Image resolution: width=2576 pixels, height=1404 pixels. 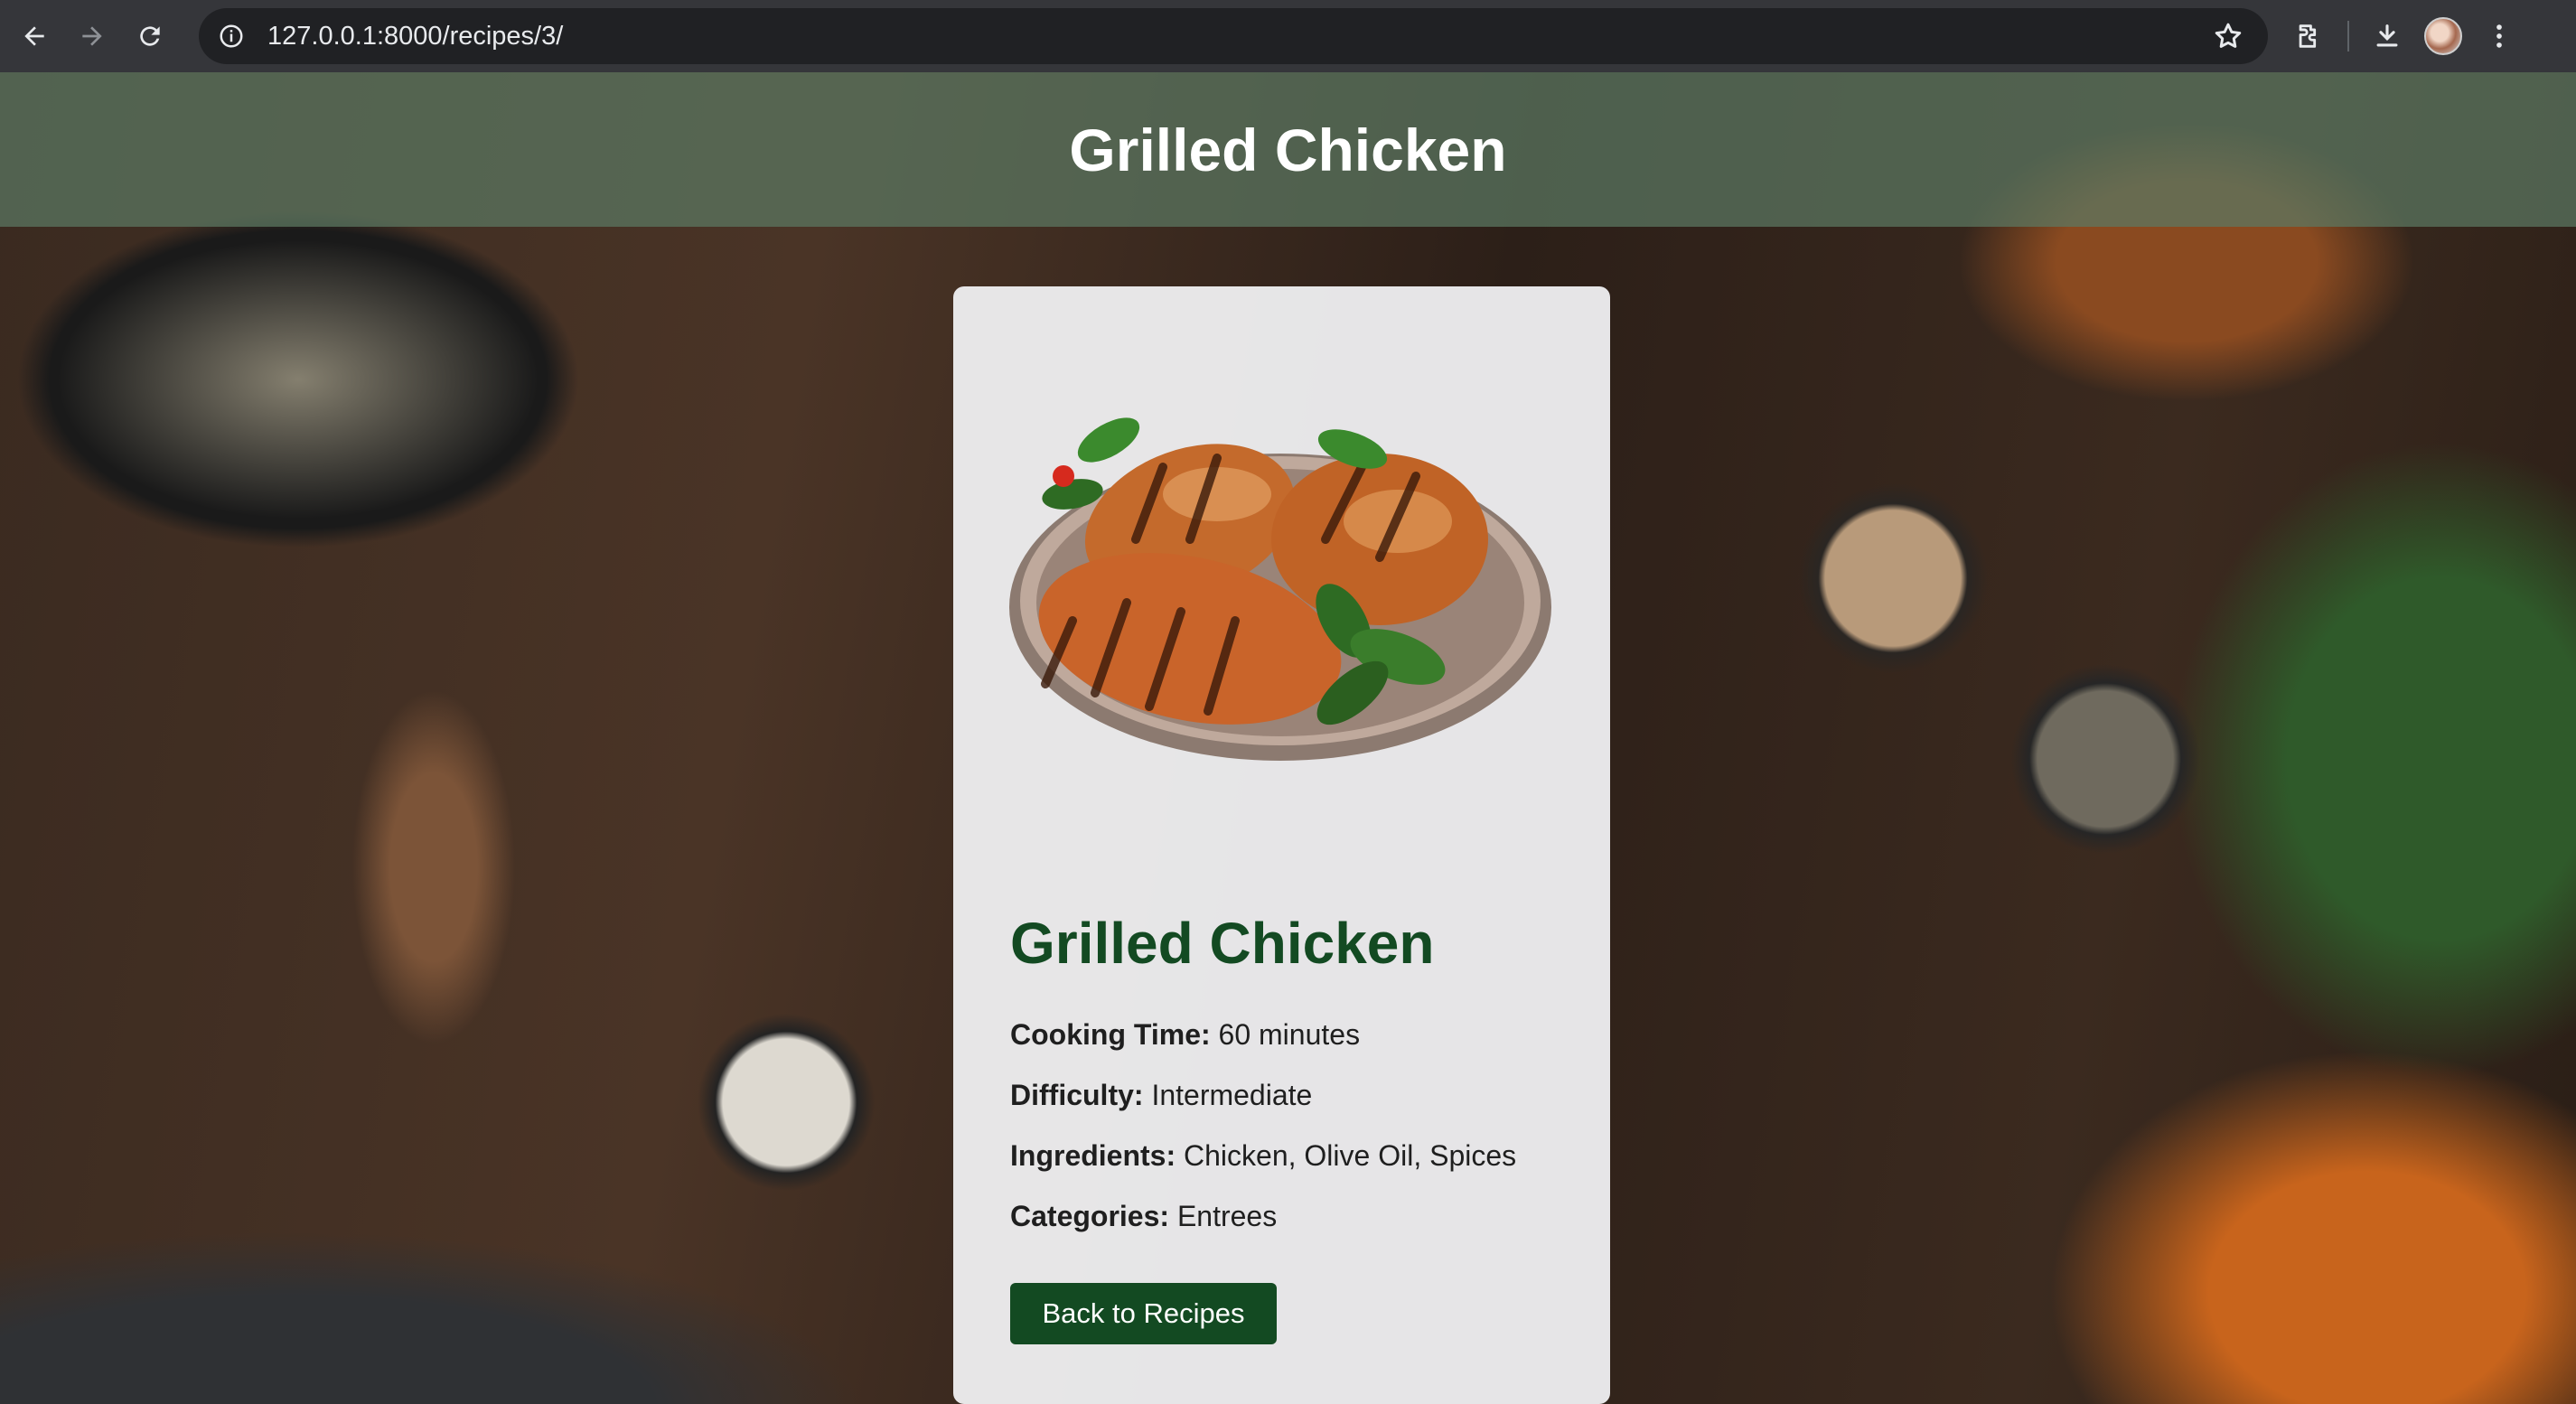 I want to click on extensions-icon, so click(x=2309, y=36).